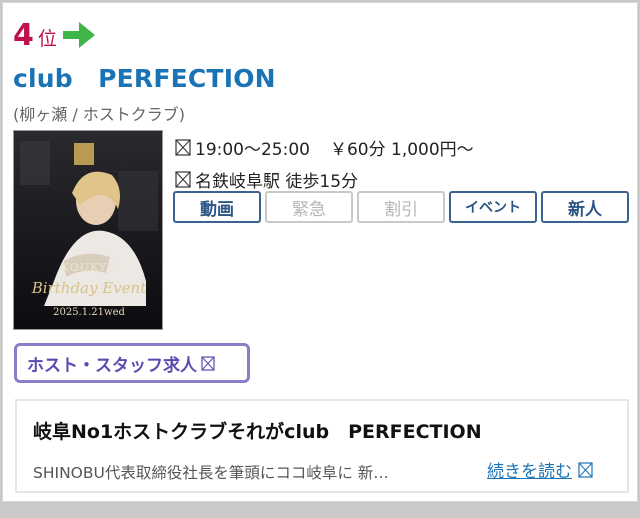 The height and width of the screenshot is (518, 640). What do you see at coordinates (585, 207) in the screenshot?
I see `tag-newcomer: 新人` at bounding box center [585, 207].